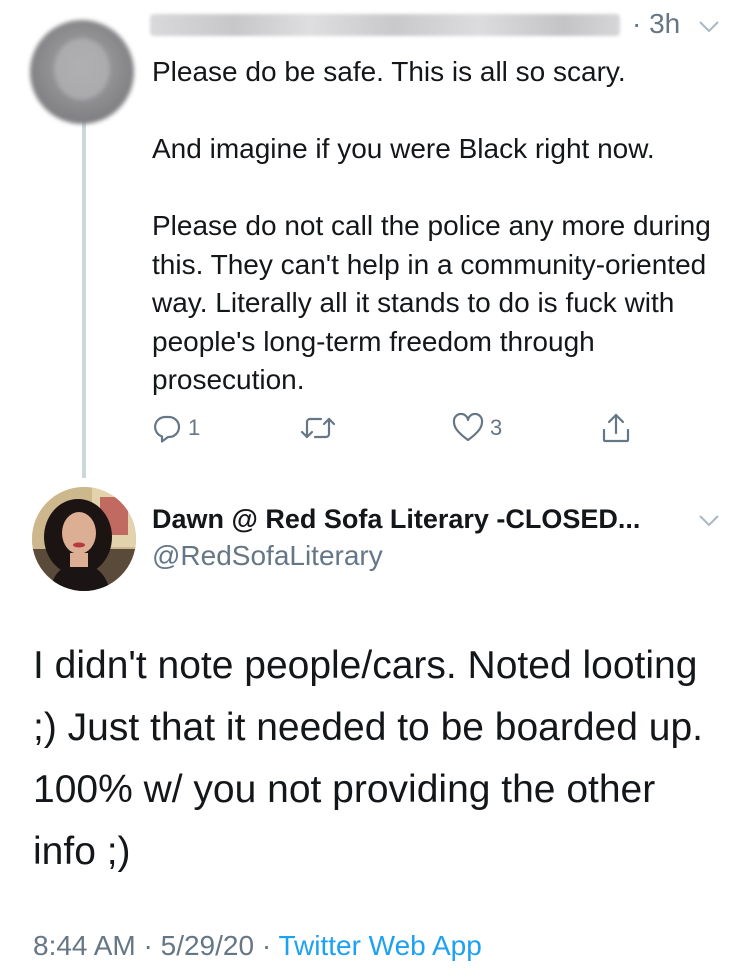 This screenshot has width=749, height=978. What do you see at coordinates (656, 24) in the screenshot?
I see `reply-timestamp: · 3h` at bounding box center [656, 24].